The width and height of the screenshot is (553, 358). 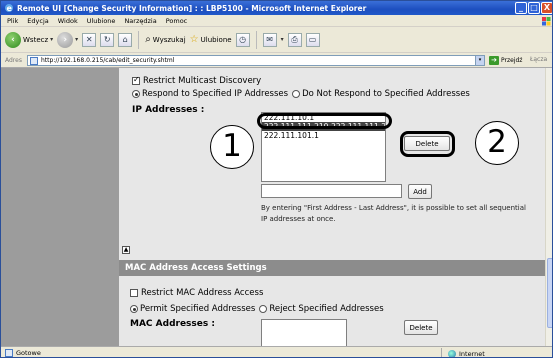 What do you see at coordinates (497, 143) in the screenshot?
I see `callout-2: 2` at bounding box center [497, 143].